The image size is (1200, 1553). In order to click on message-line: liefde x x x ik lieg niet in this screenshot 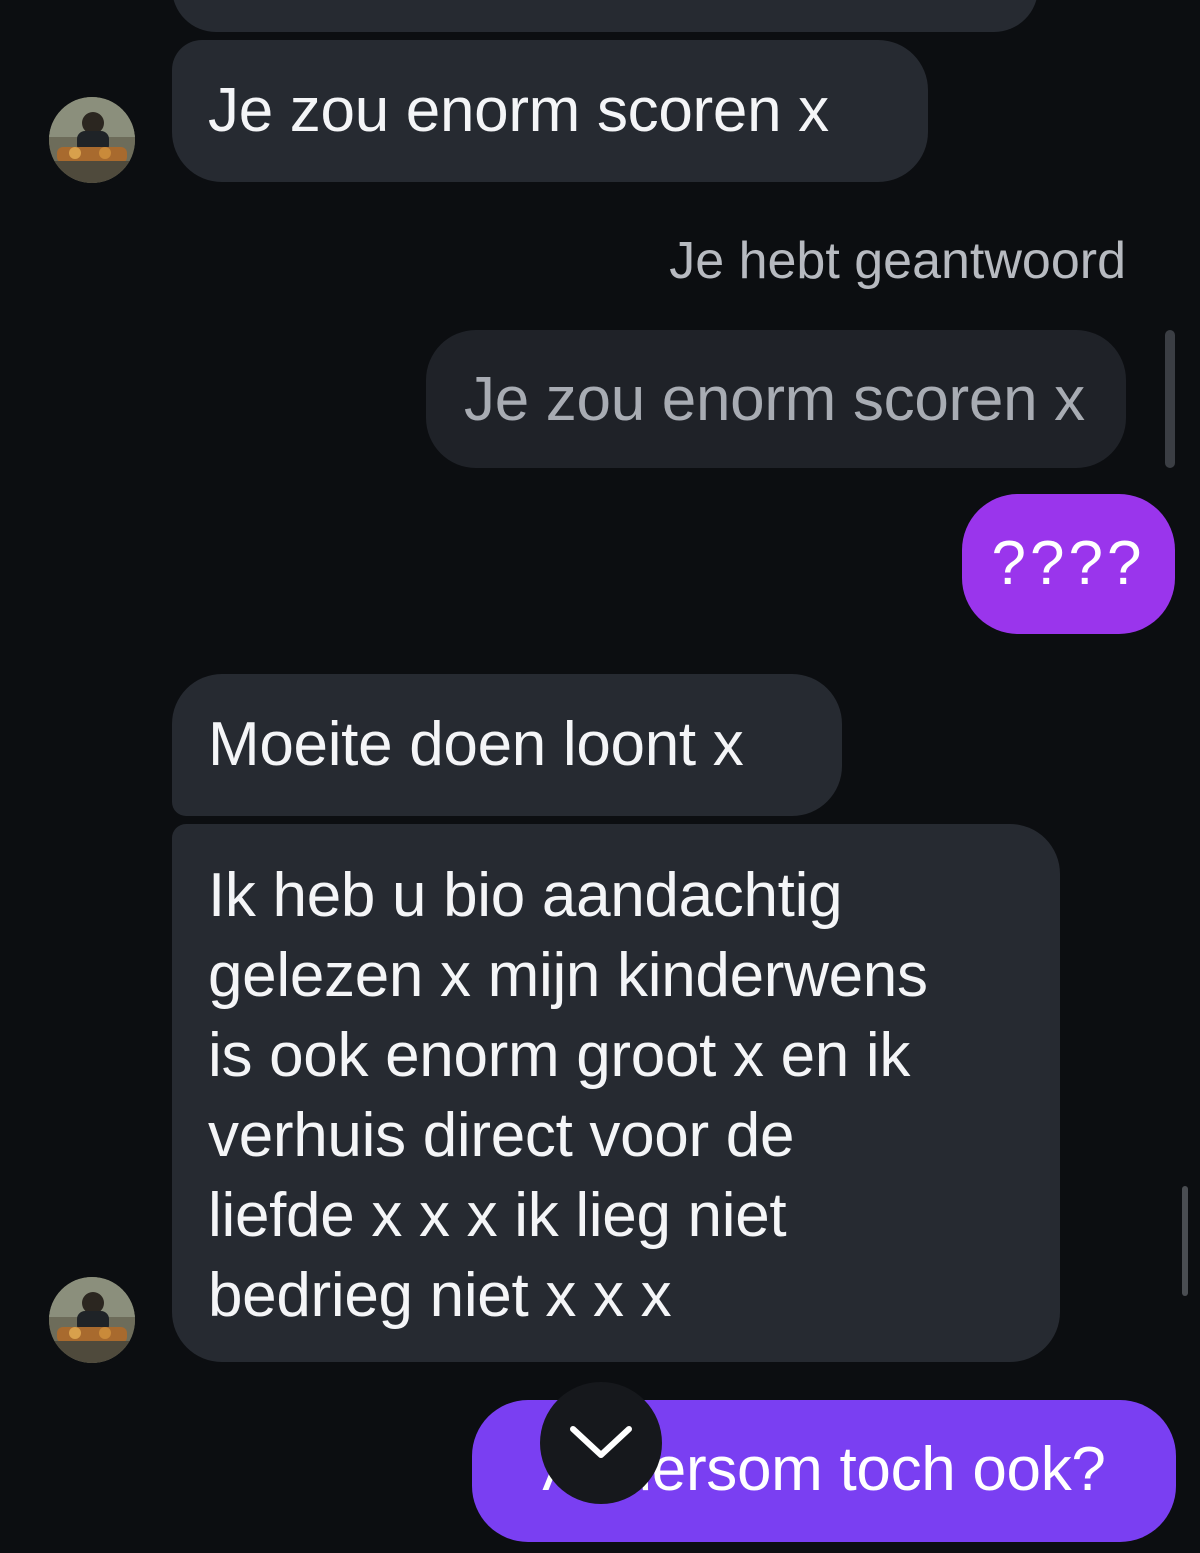, I will do `click(497, 1215)`.